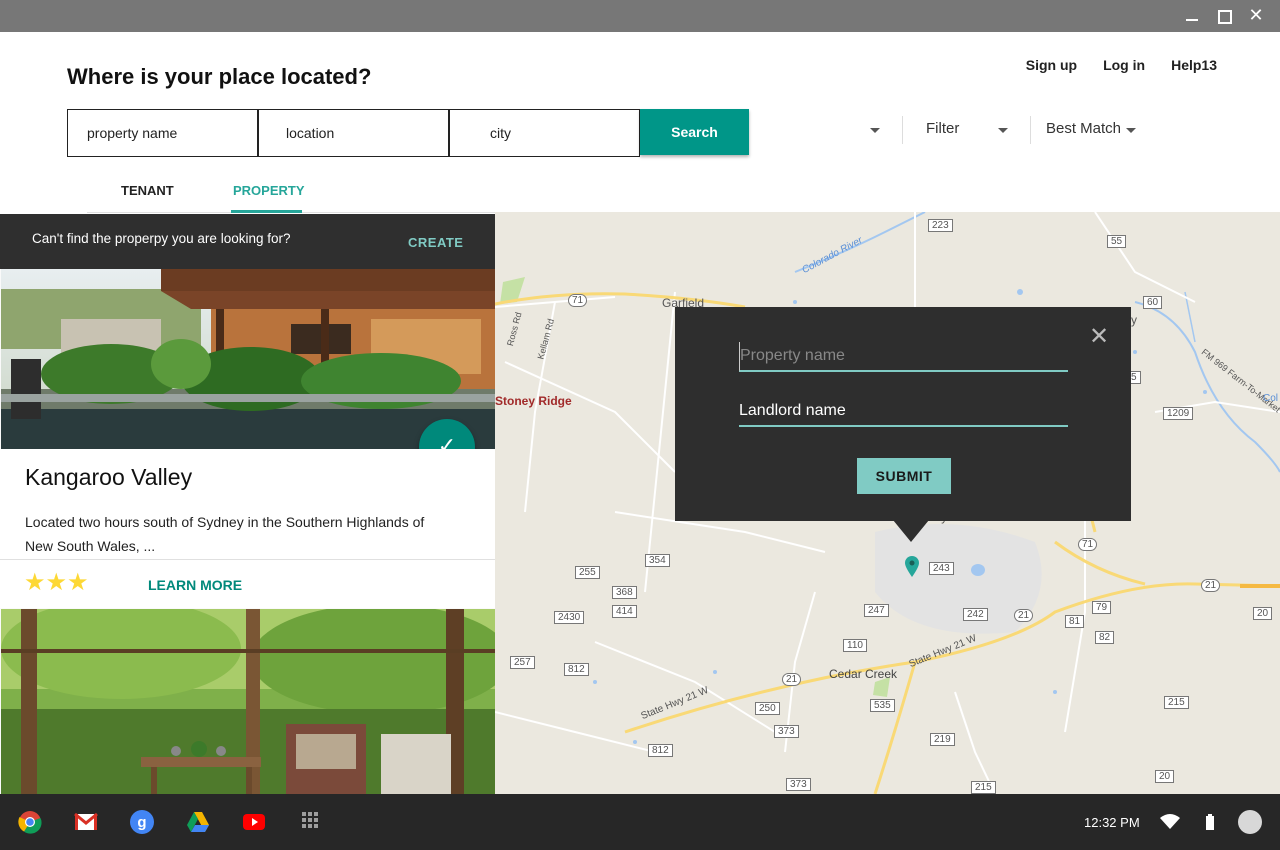 Image resolution: width=1280 pixels, height=850 pixels. What do you see at coordinates (1153, 302) in the screenshot?
I see `road-shield: 60` at bounding box center [1153, 302].